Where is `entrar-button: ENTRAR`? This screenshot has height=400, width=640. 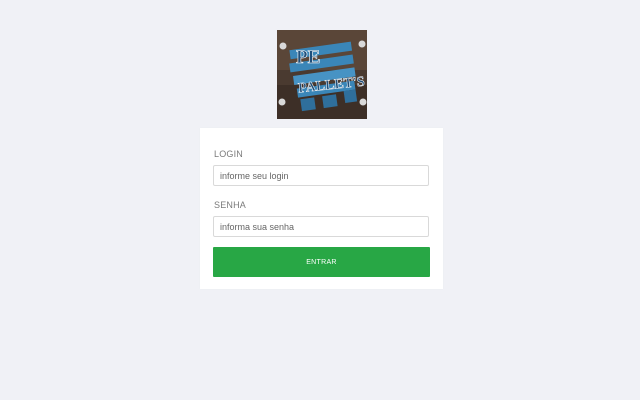
entrar-button: ENTRAR is located at coordinates (321, 262).